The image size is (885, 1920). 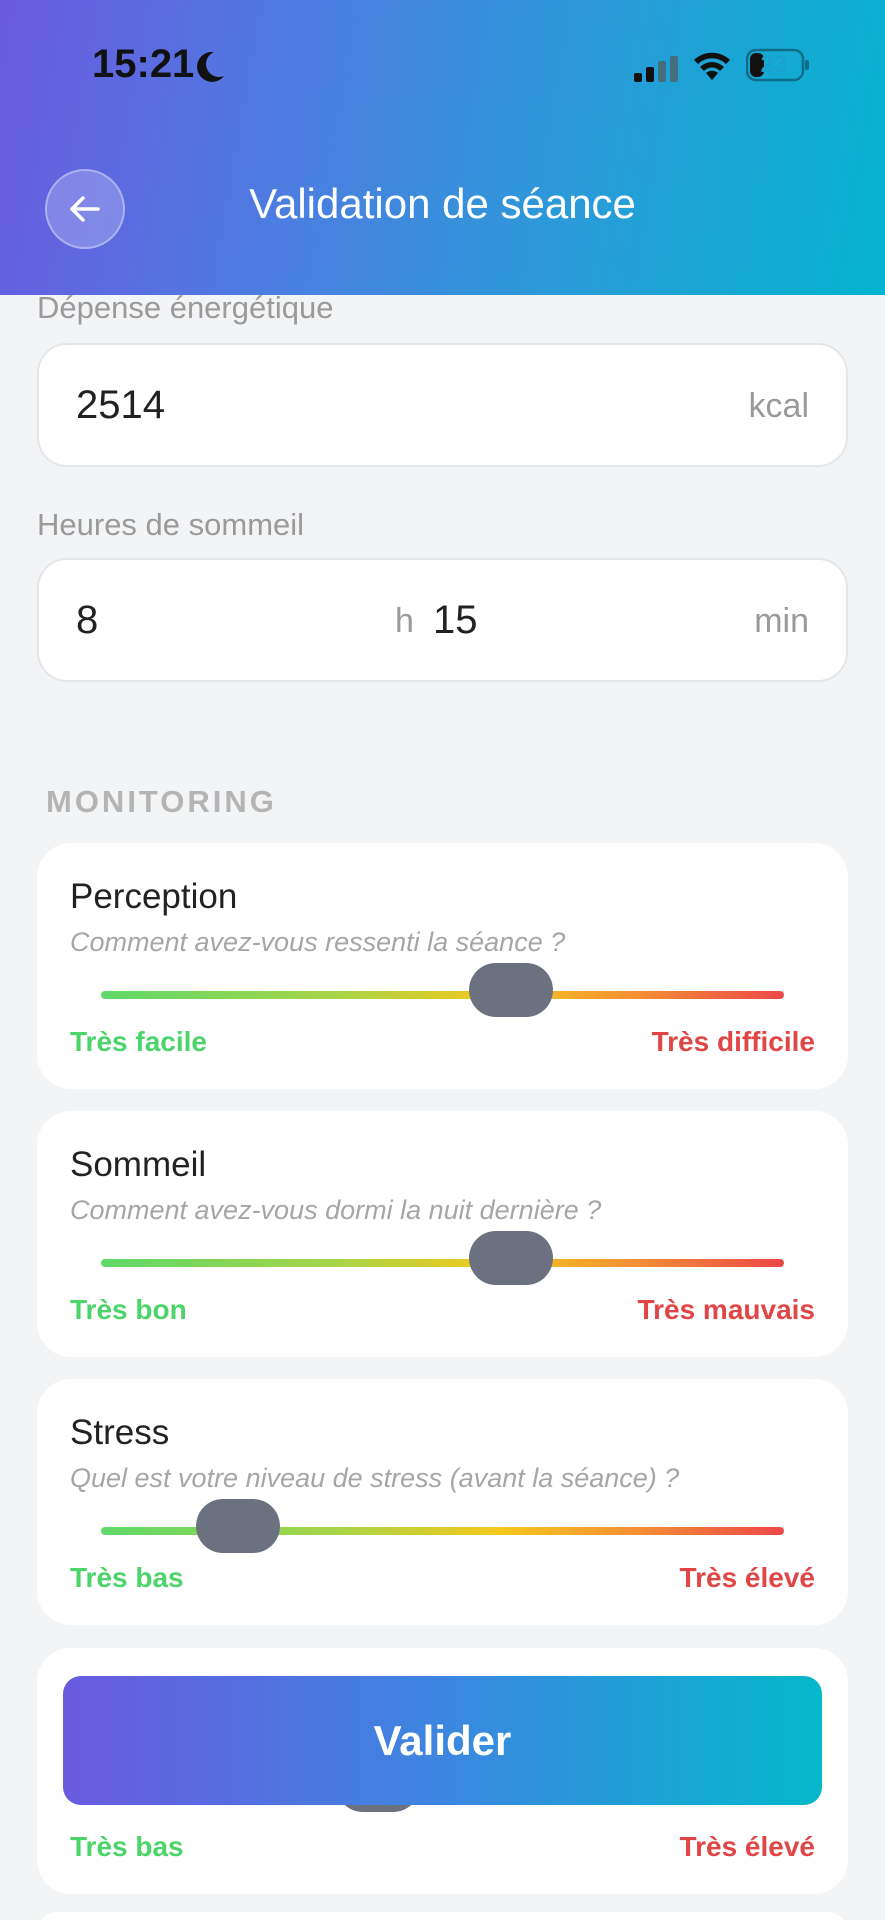 What do you see at coordinates (138, 1164) in the screenshot?
I see `sleep-title: Sommeil` at bounding box center [138, 1164].